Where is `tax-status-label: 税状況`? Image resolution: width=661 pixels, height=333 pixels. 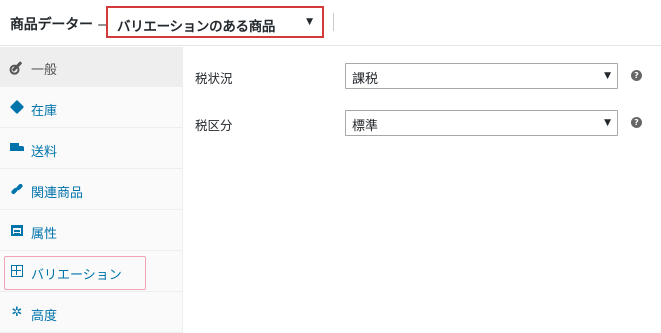 tax-status-label: 税状況 is located at coordinates (214, 78).